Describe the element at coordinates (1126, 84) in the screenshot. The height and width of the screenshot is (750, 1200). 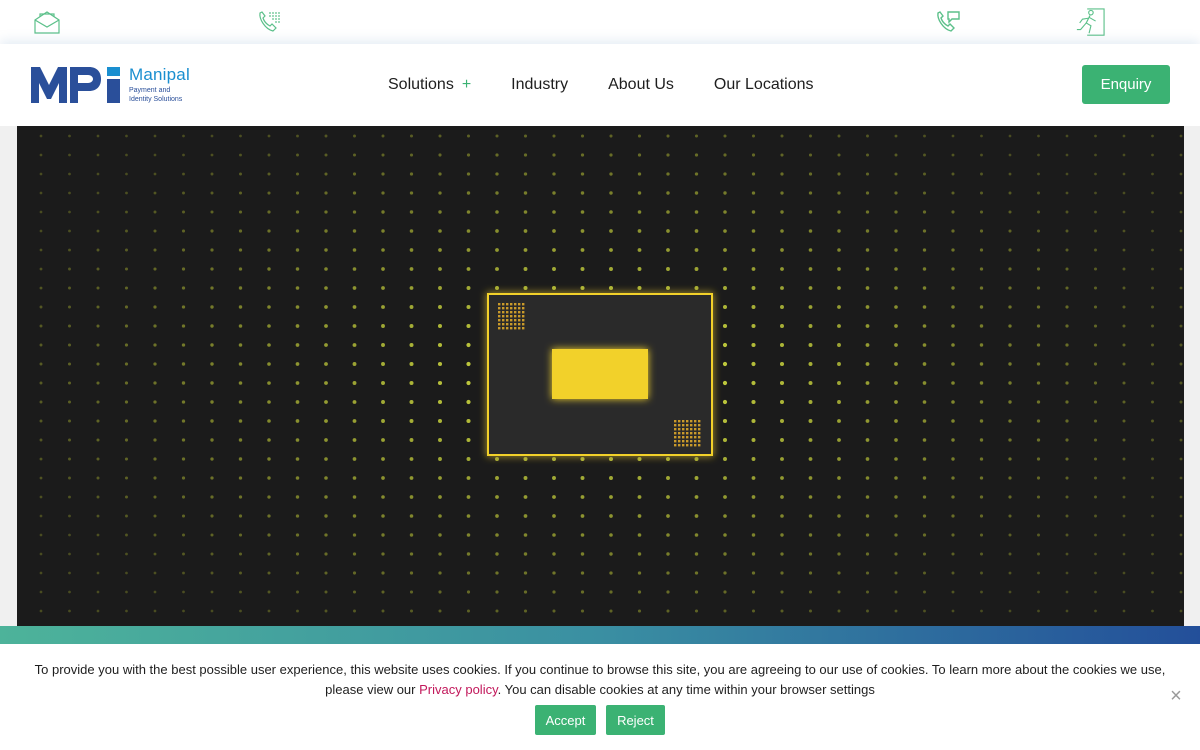
I see `enquiry-button: Enquiry` at that location.